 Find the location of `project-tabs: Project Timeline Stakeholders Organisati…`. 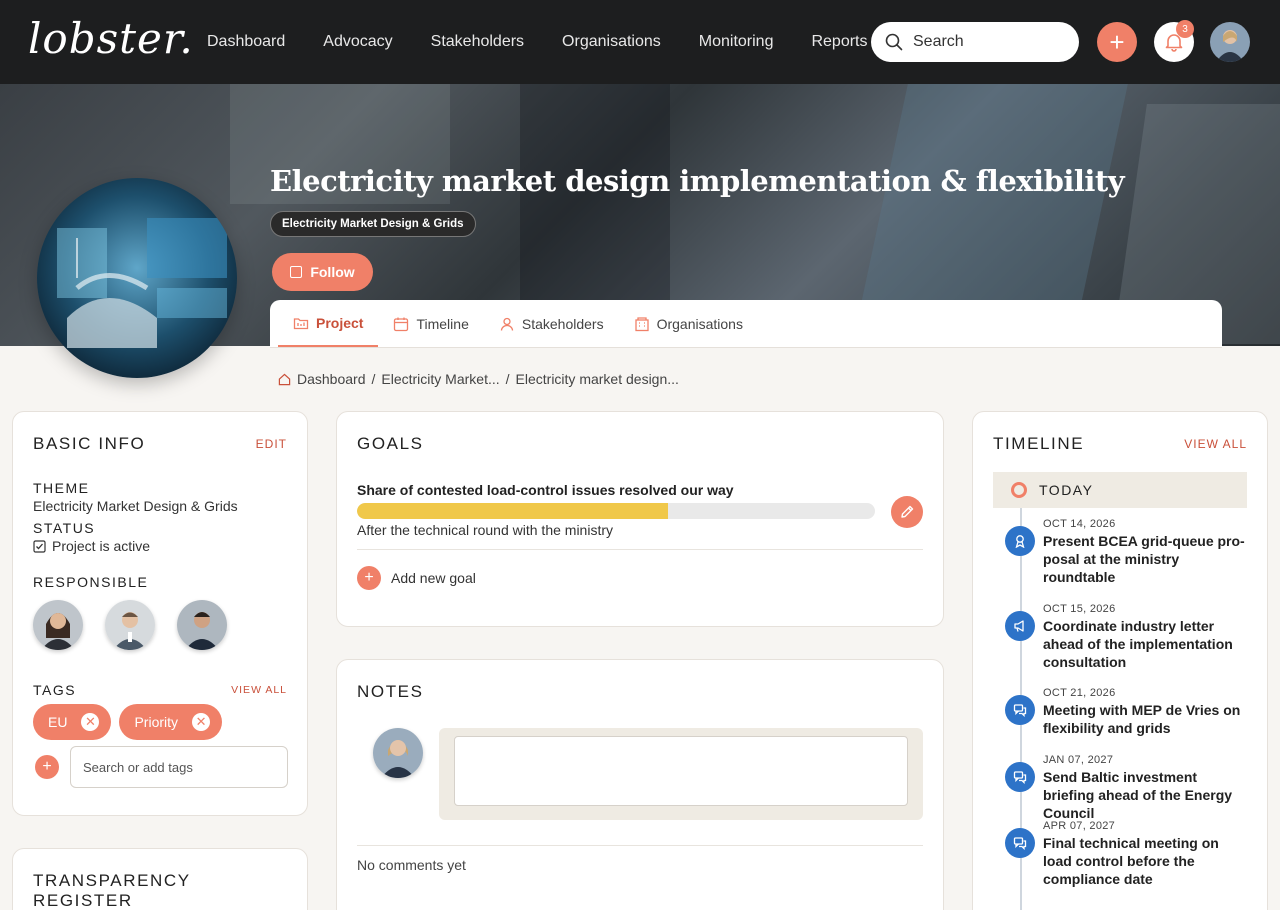

project-tabs: Project Timeline Stakeholders Organisati… is located at coordinates (746, 324).